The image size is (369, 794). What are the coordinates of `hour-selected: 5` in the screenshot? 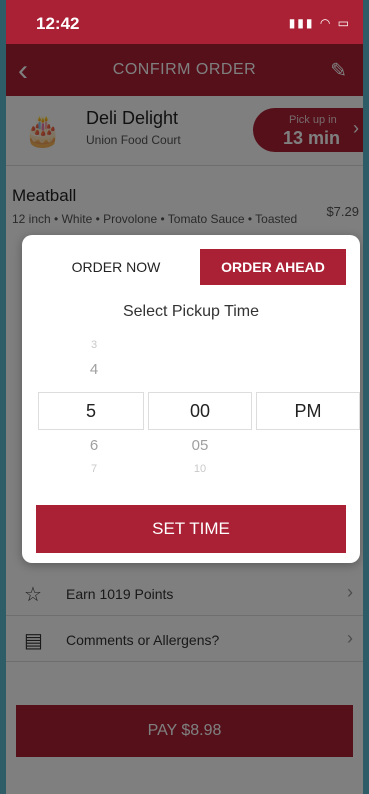 It's located at (91, 411).